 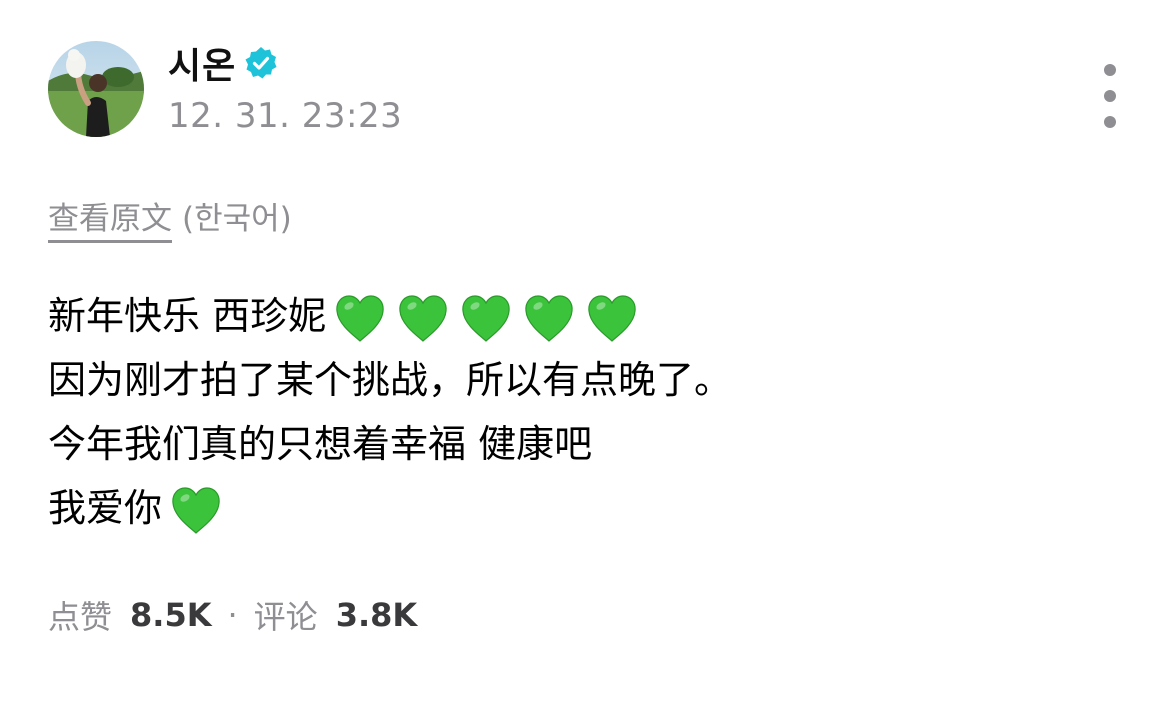 I want to click on post-line-text: 因为刚才拍了某个挑战，所以有点晚了。, so click(x=390, y=380).